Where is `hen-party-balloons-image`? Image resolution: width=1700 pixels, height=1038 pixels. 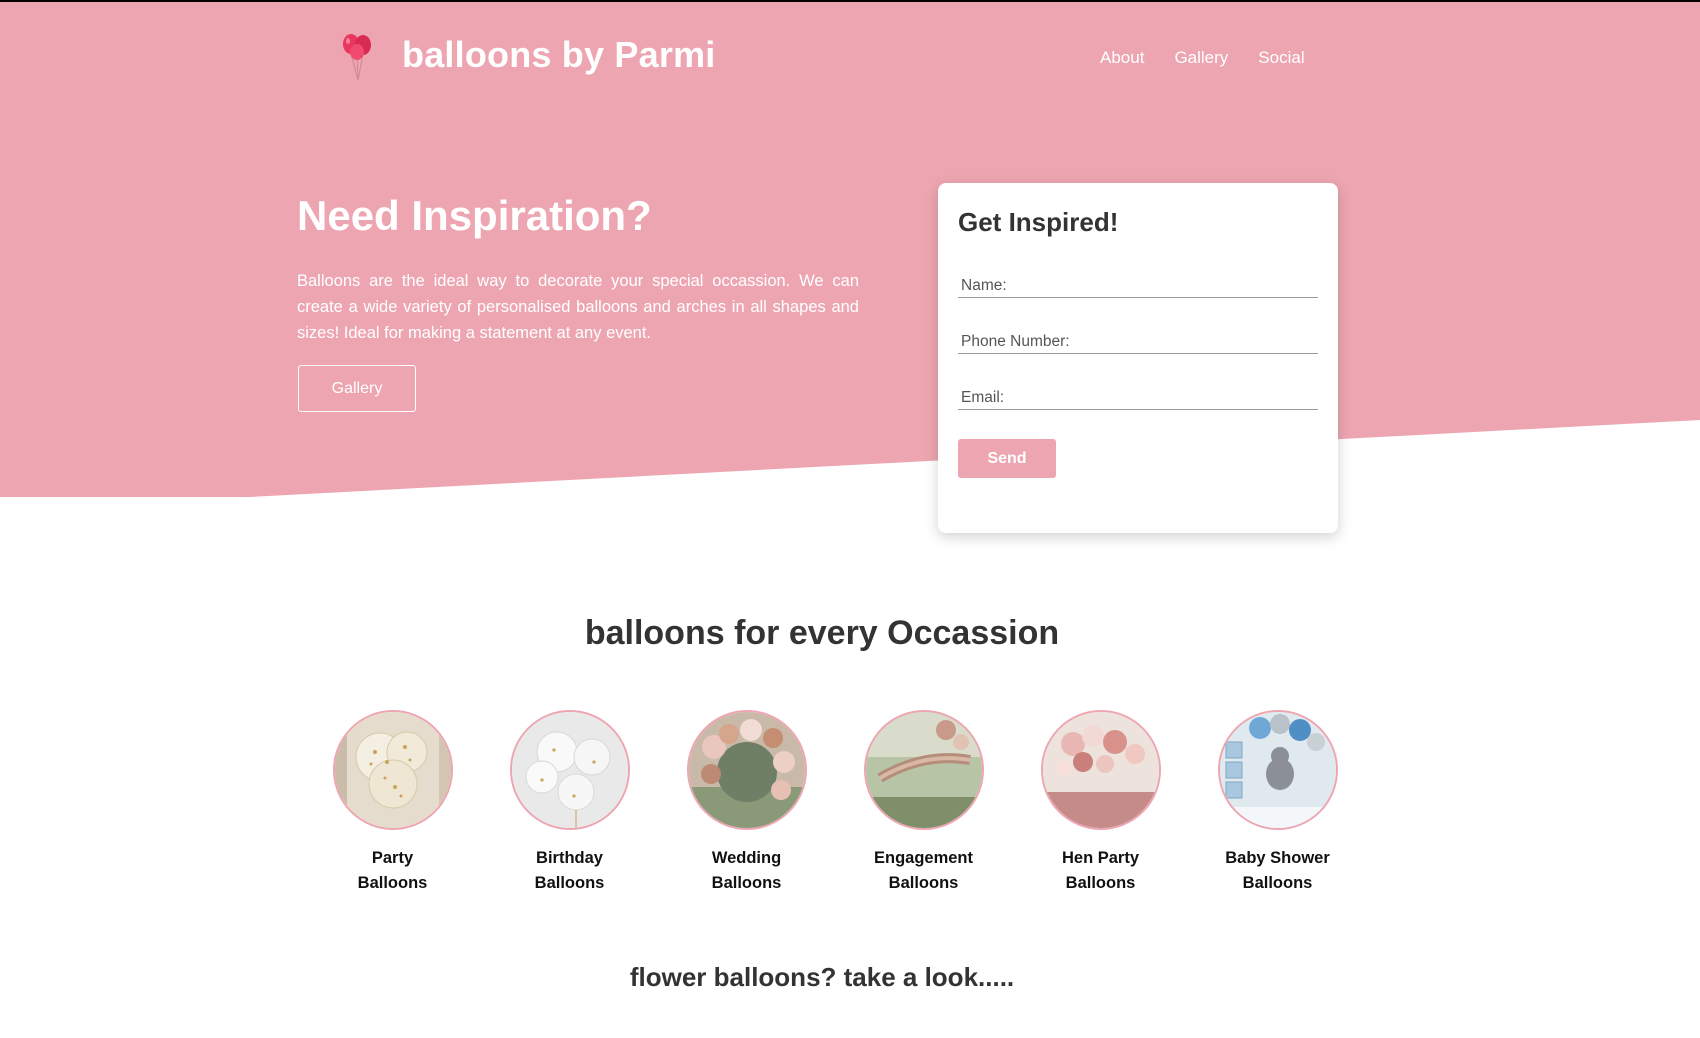 hen-party-balloons-image is located at coordinates (1100, 770).